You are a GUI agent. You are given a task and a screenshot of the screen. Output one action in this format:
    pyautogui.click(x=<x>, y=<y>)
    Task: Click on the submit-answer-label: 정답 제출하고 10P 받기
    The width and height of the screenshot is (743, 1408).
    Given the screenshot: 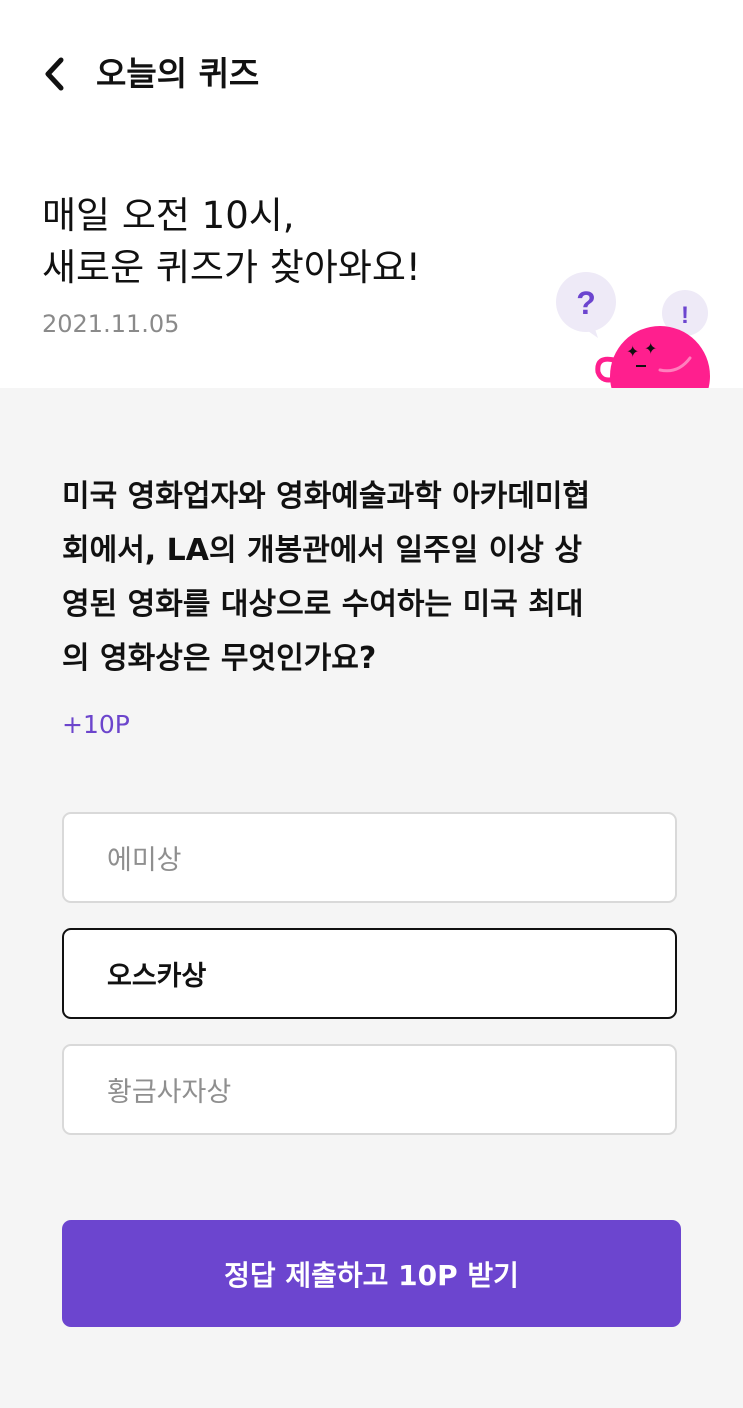 What is the action you would take?
    pyautogui.click(x=371, y=1275)
    